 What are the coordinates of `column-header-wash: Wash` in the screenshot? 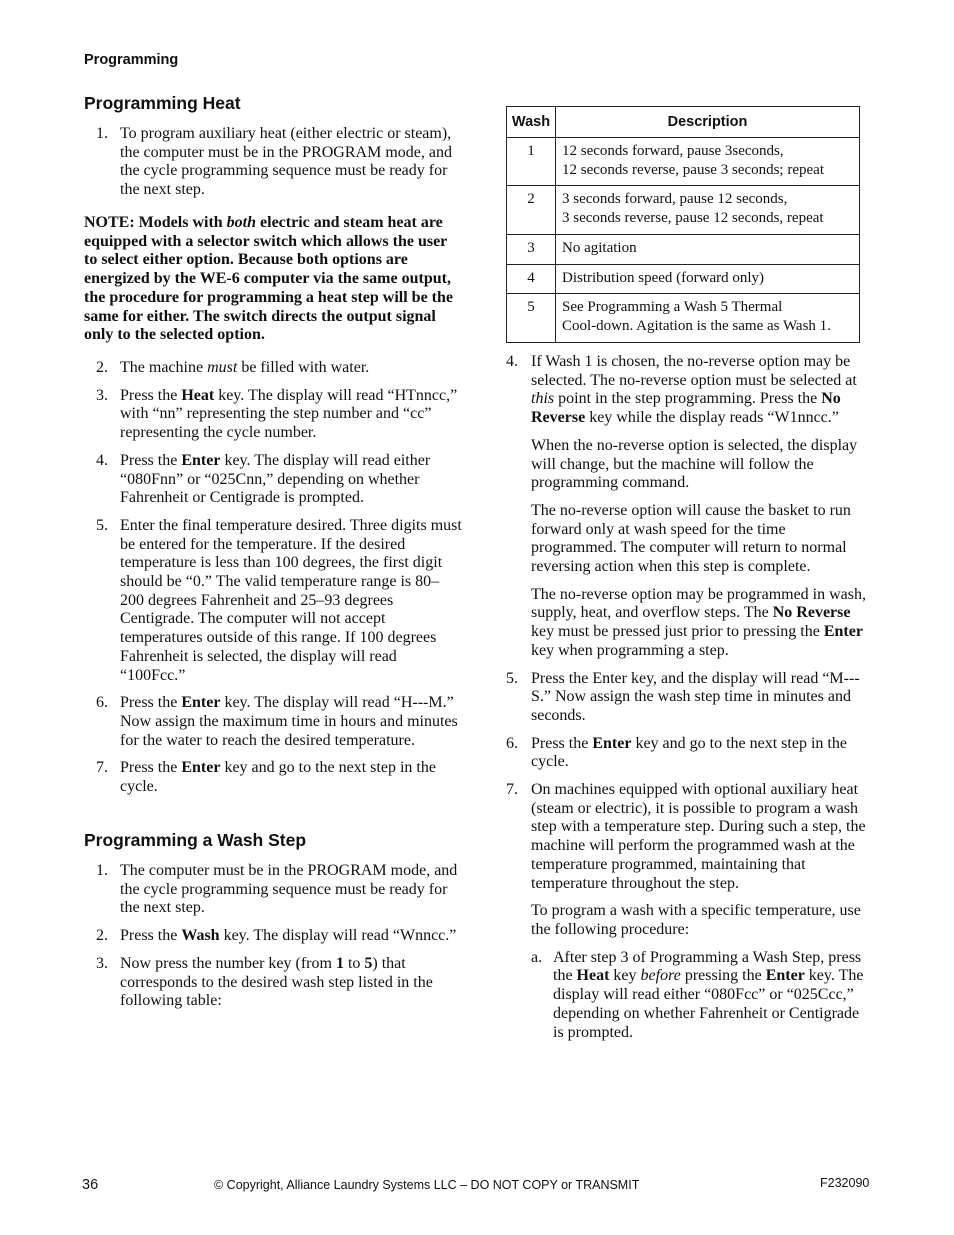 It's located at (531, 122).